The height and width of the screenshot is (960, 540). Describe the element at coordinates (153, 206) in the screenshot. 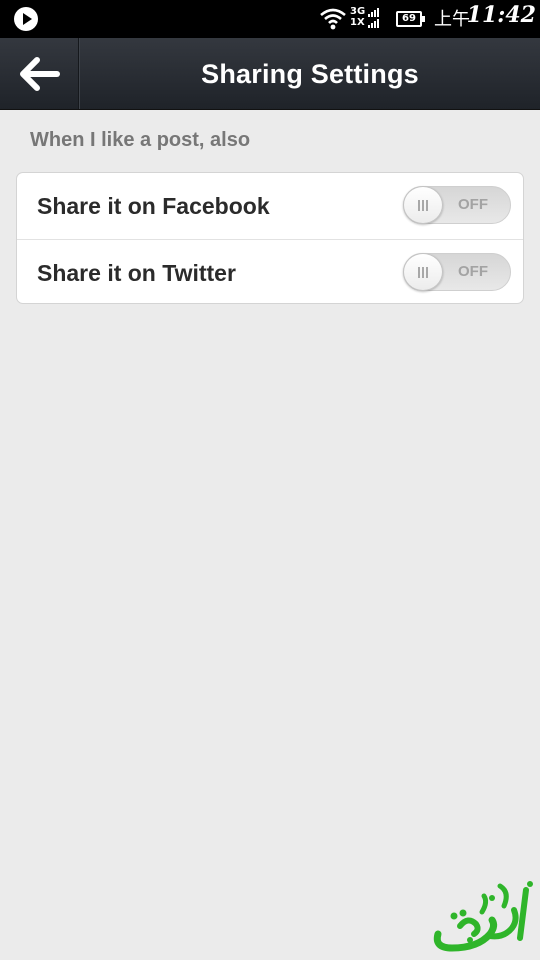

I see `setting-label: Share it on Facebook` at that location.